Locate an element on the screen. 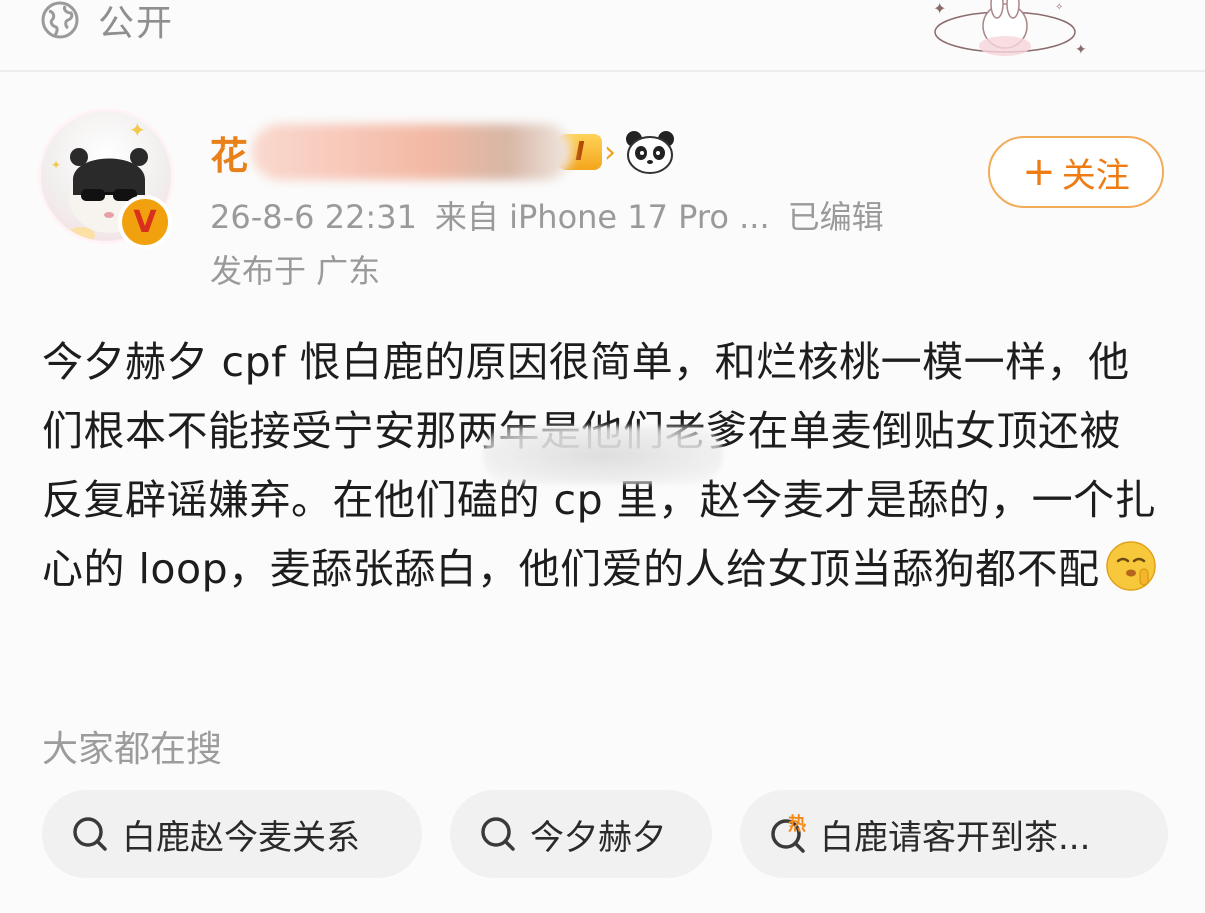 This screenshot has height=913, width=1205. visibility-row: 公开 is located at coordinates (107, 22).